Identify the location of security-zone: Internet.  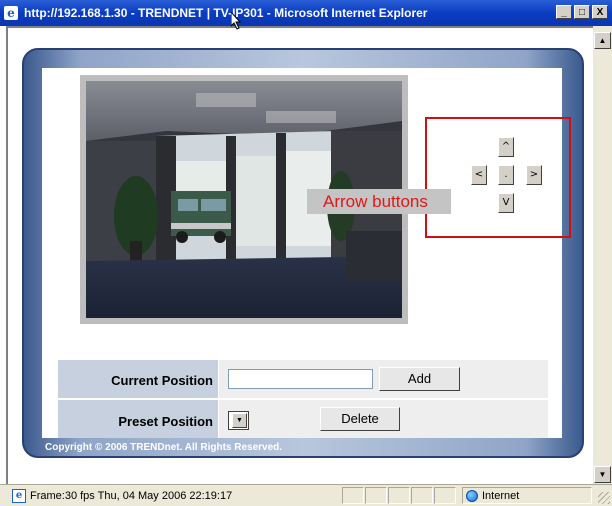
(527, 495).